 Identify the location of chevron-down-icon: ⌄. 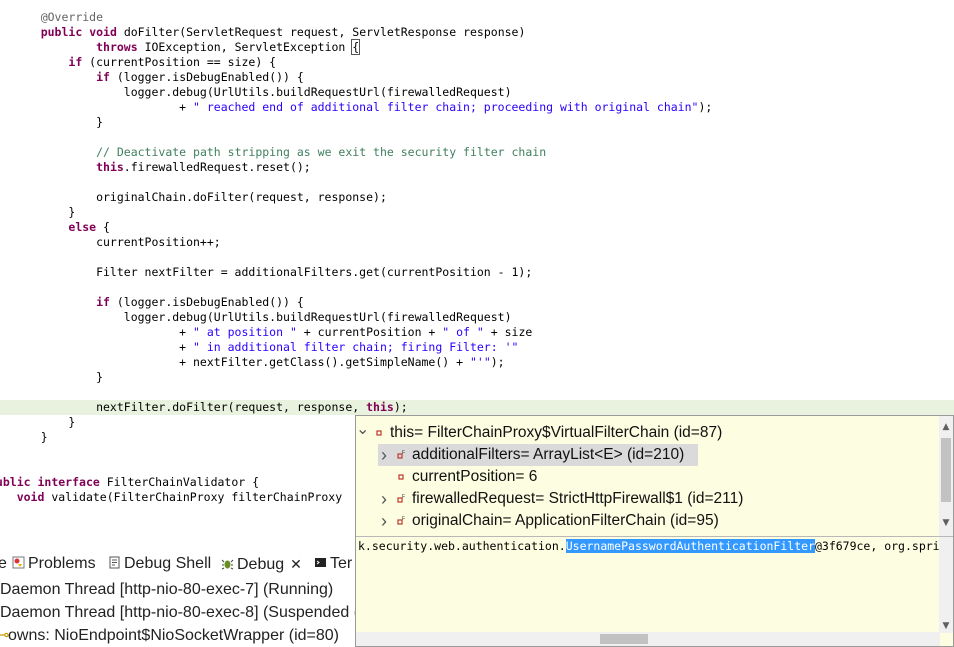
(362, 433).